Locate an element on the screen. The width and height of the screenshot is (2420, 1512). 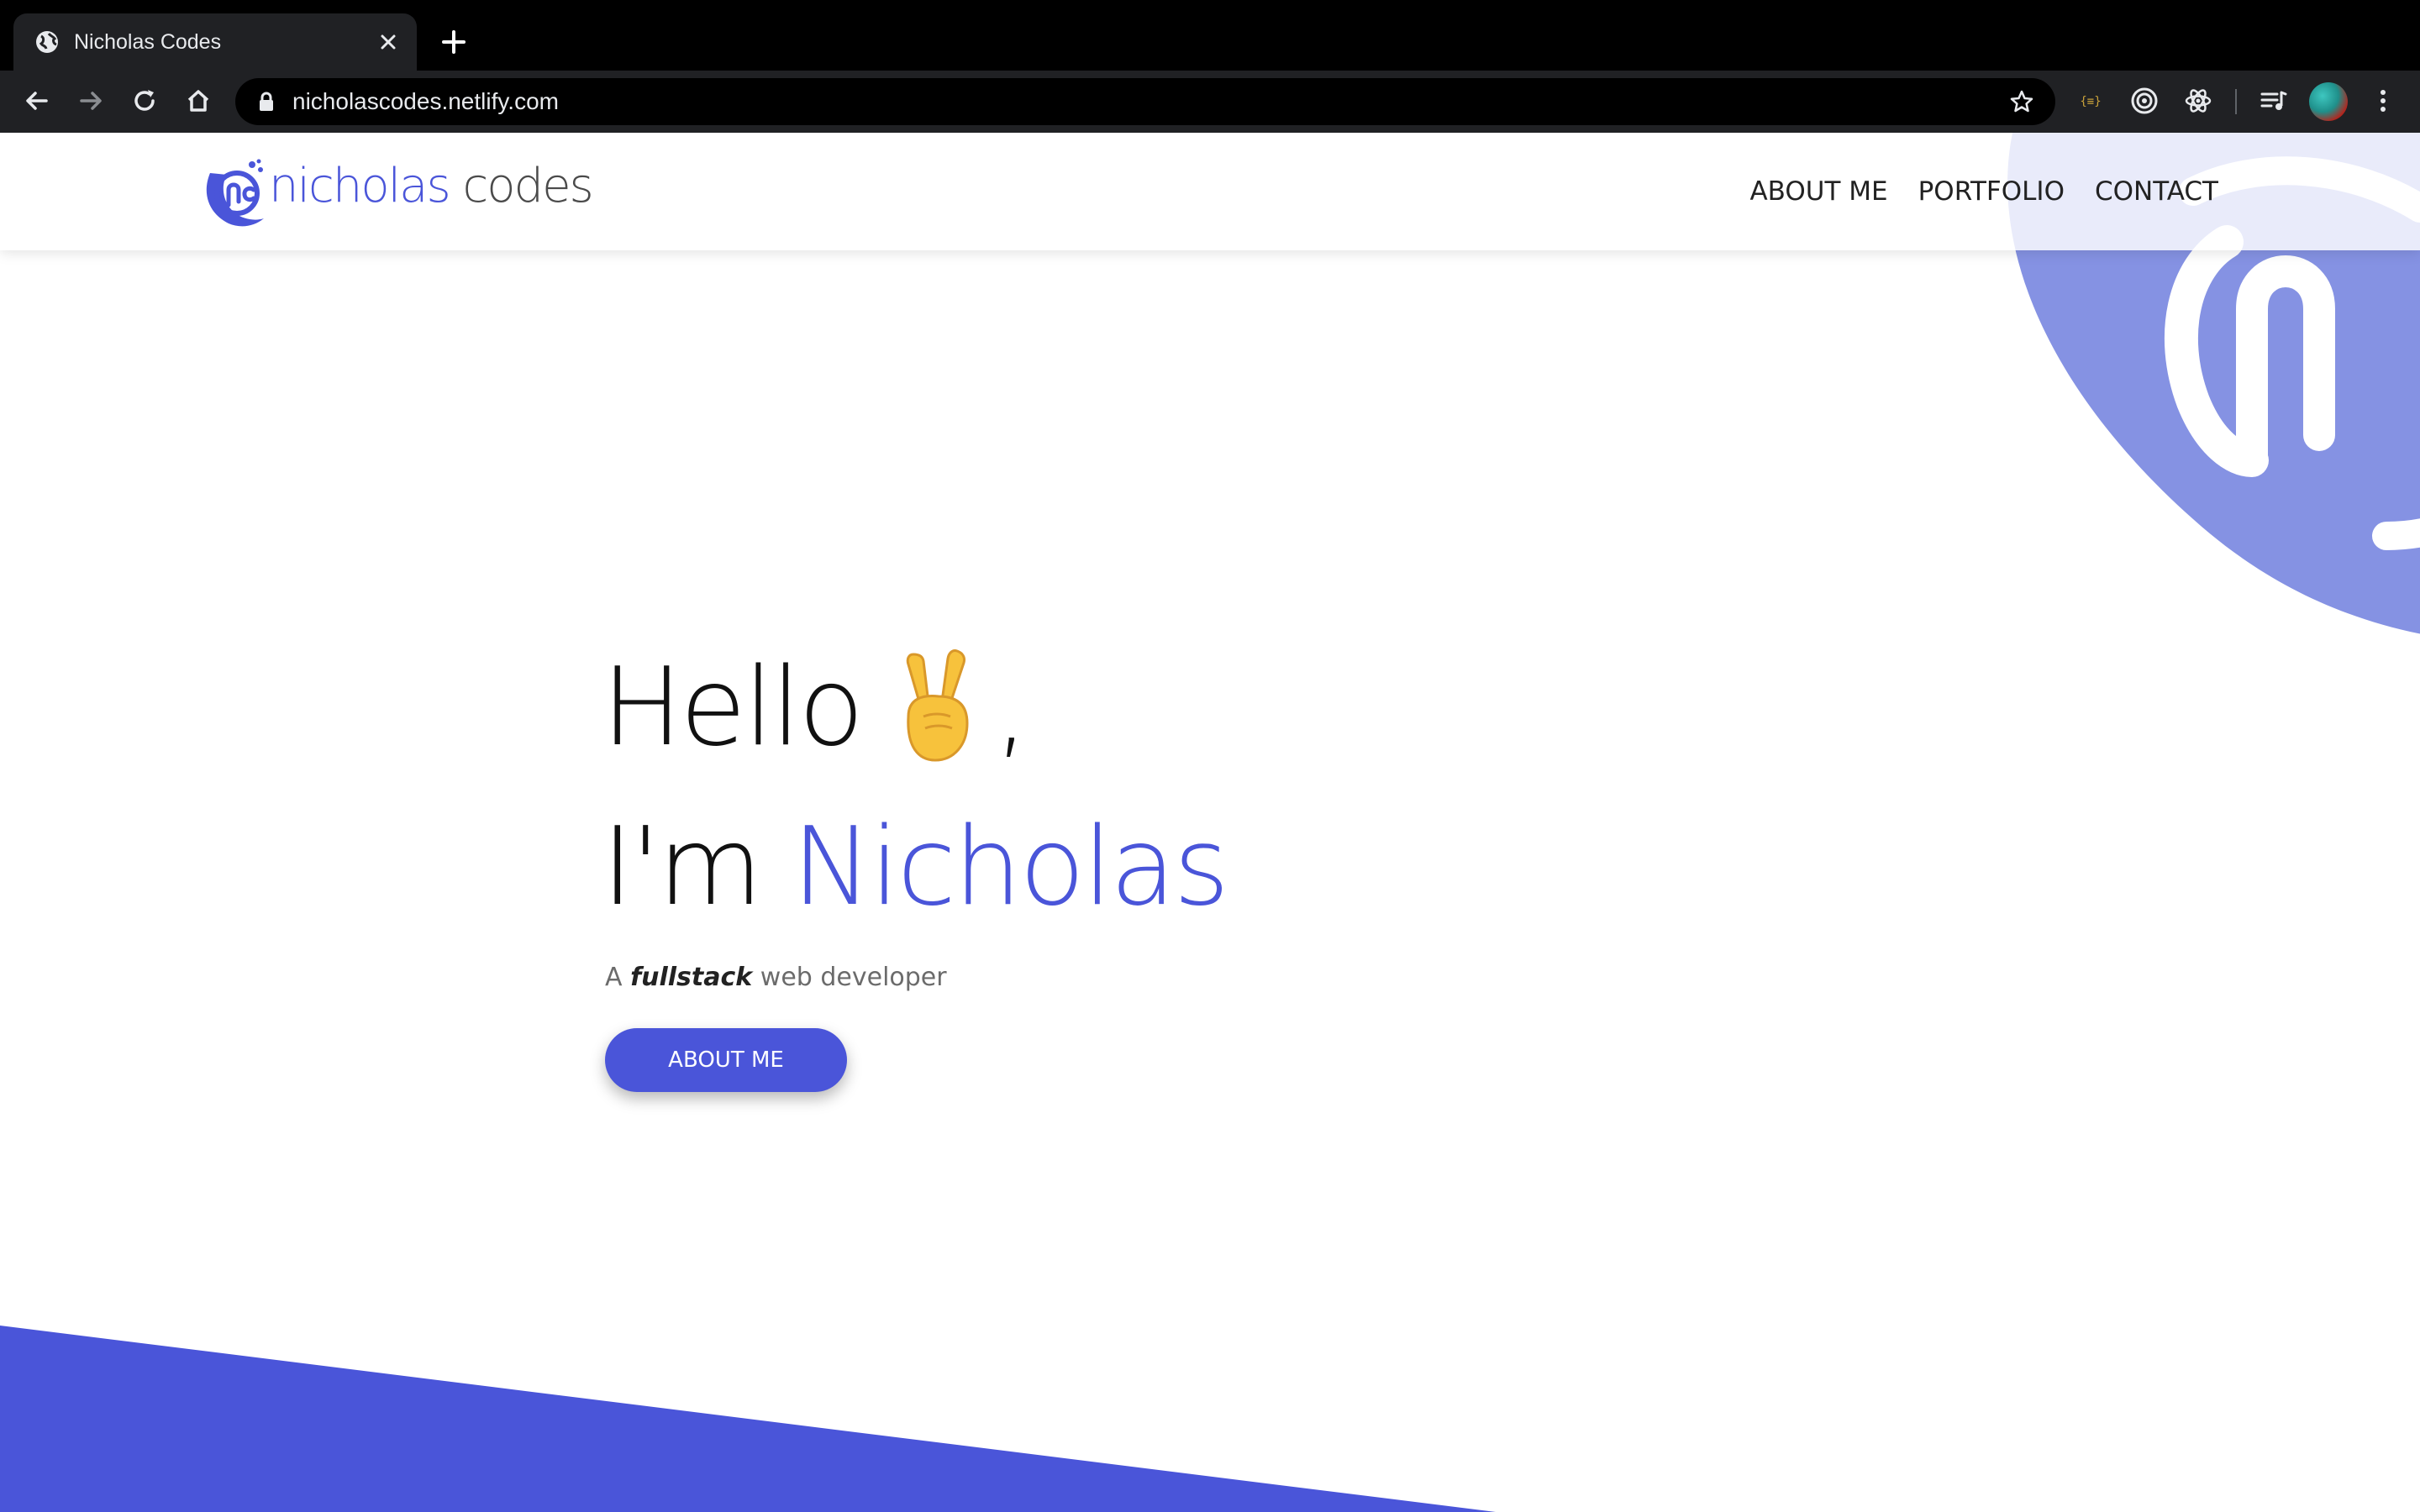
hero-intro: I'm Nicholas is located at coordinates (915, 868).